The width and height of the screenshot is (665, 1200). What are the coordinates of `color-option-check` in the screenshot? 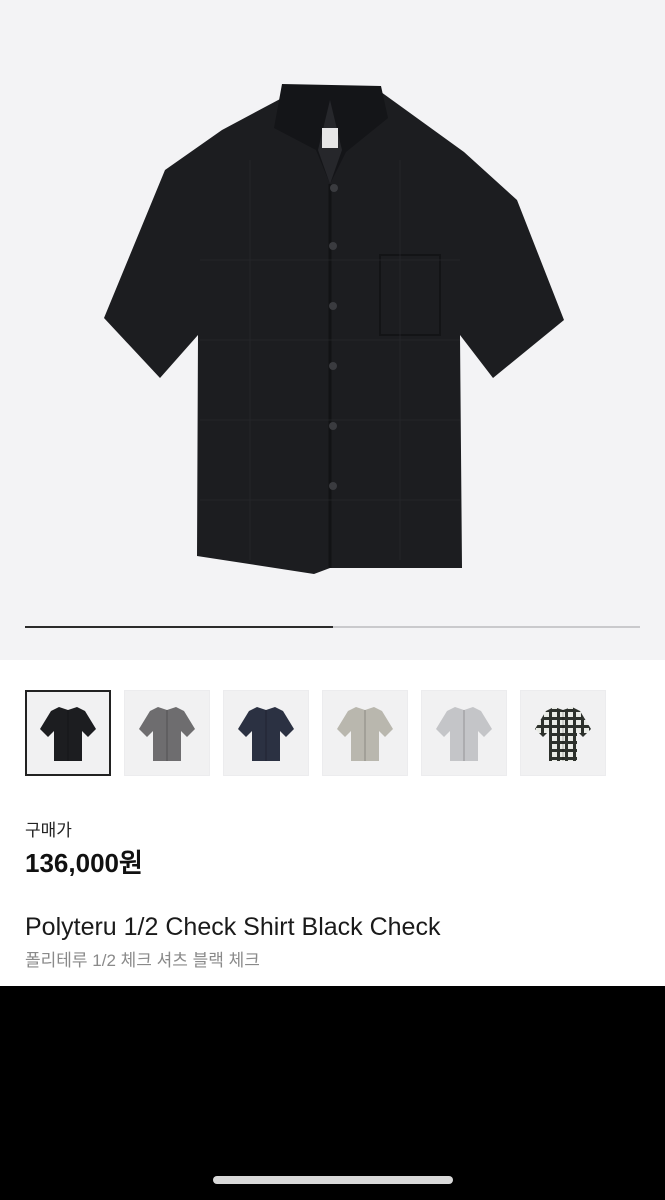 It's located at (563, 733).